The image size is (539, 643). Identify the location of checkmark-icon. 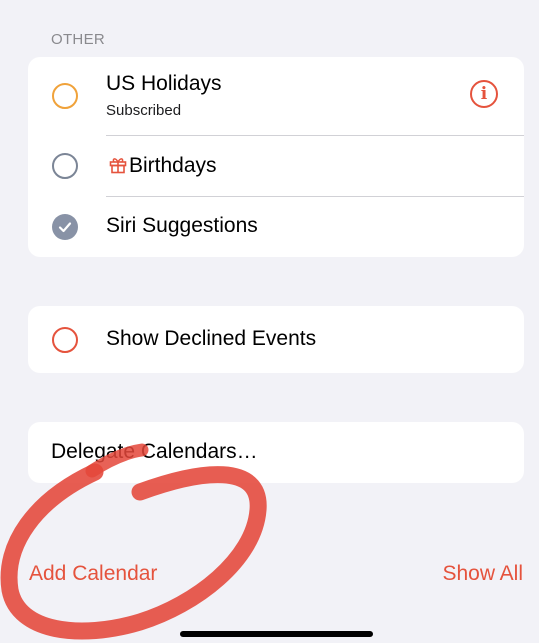
(65, 227).